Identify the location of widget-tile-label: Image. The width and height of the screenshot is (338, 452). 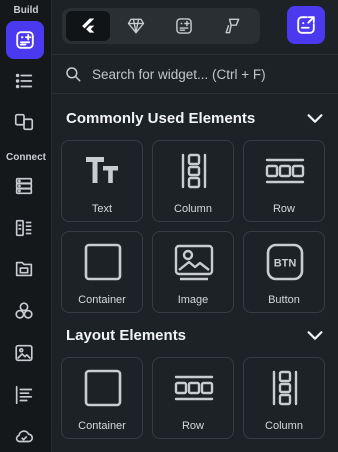
(193, 300).